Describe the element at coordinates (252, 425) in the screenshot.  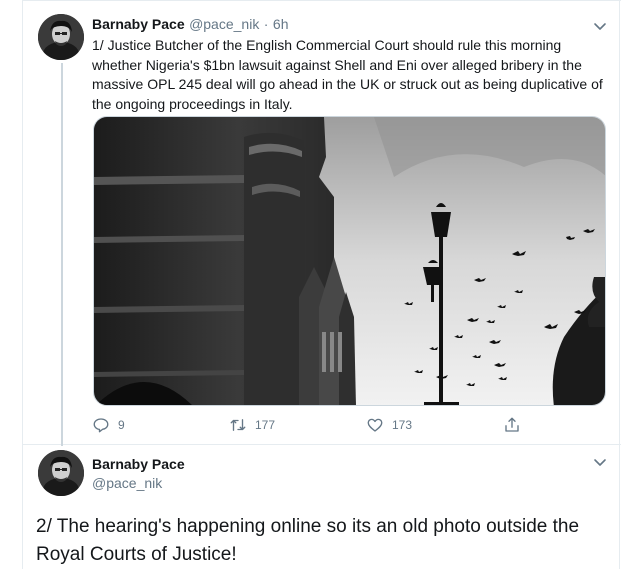
I see `retweet-button: 177` at that location.